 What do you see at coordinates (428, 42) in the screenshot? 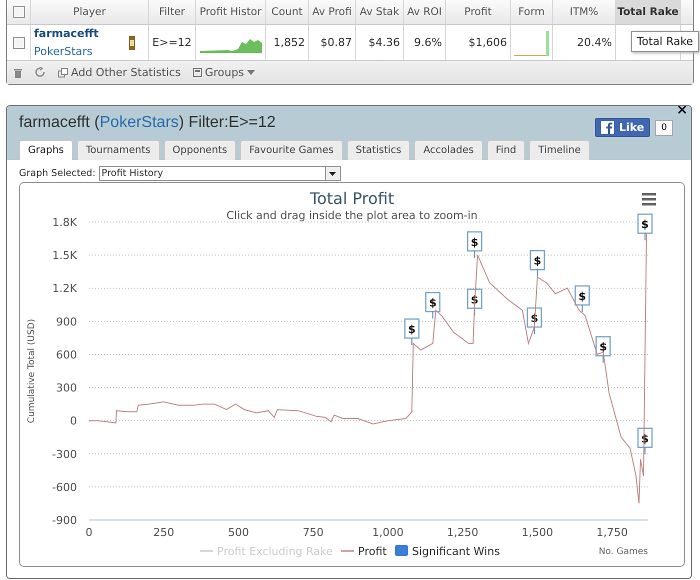
I see `table-cell: 9.6%` at bounding box center [428, 42].